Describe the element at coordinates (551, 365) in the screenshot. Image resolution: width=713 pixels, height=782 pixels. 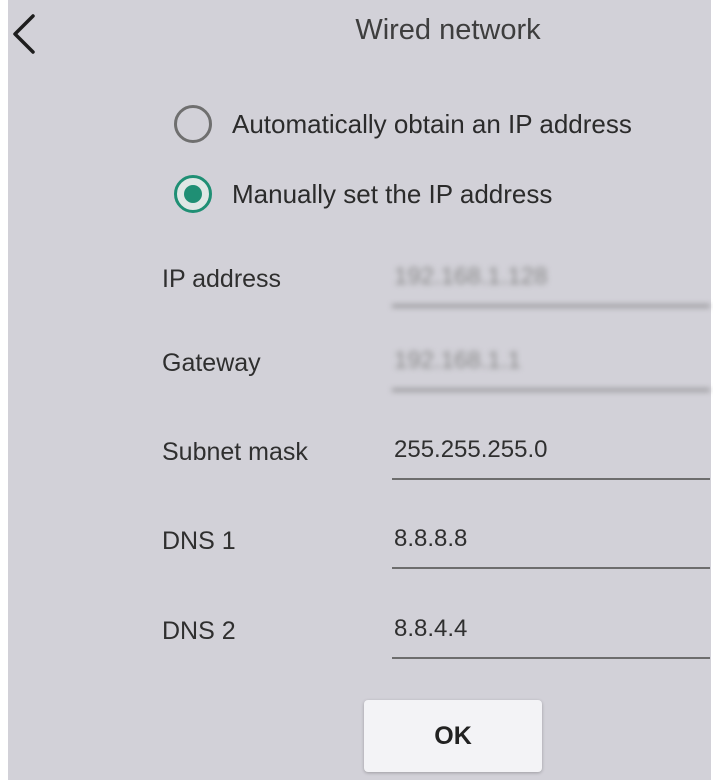
I see `gateway-input` at that location.